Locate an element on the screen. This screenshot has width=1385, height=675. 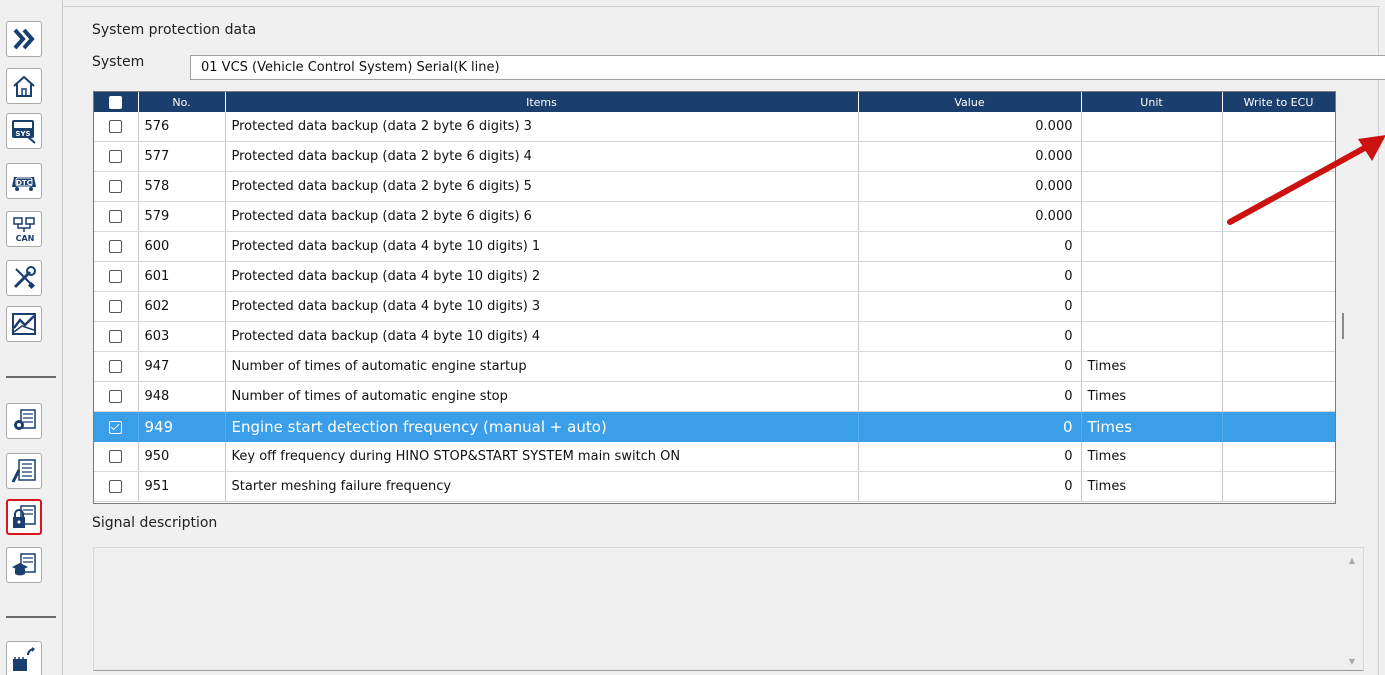
row-no: 603 is located at coordinates (182, 336).